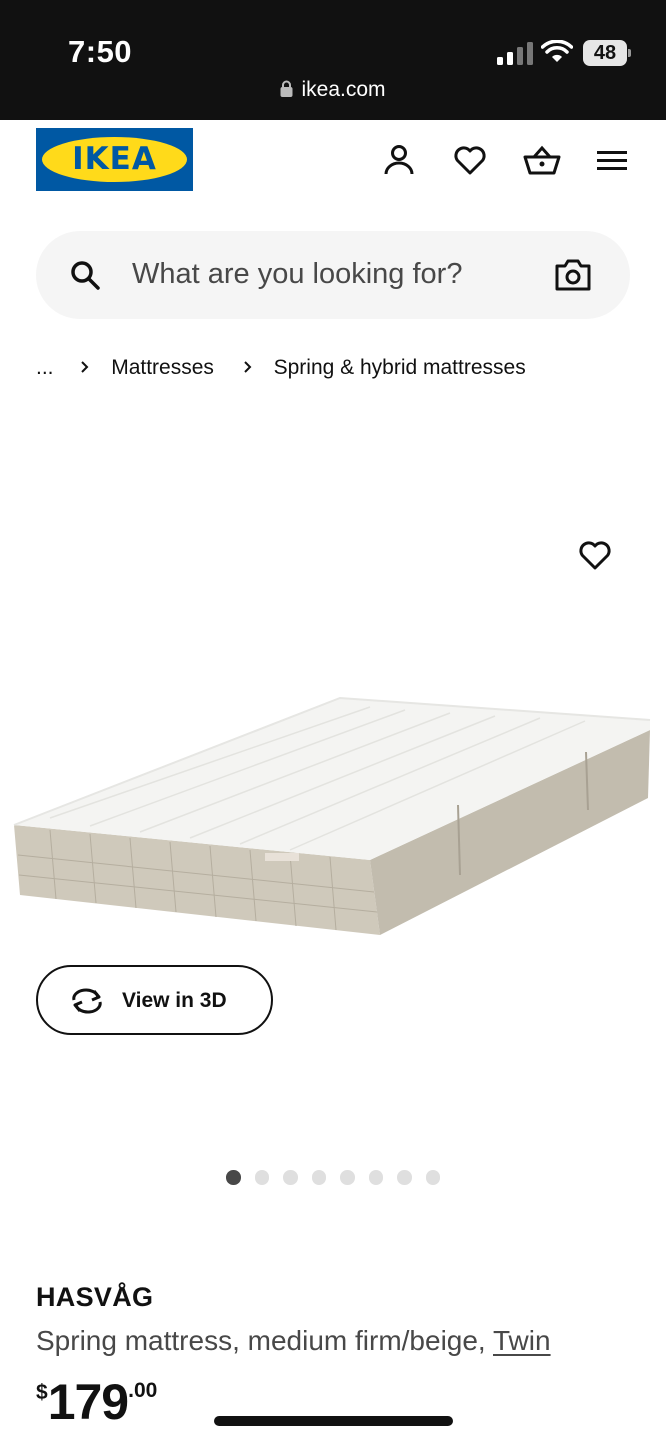 Image resolution: width=666 pixels, height=1440 pixels. I want to click on product-description: Spring mattress, medium firm/beige, Twin, so click(293, 1341).